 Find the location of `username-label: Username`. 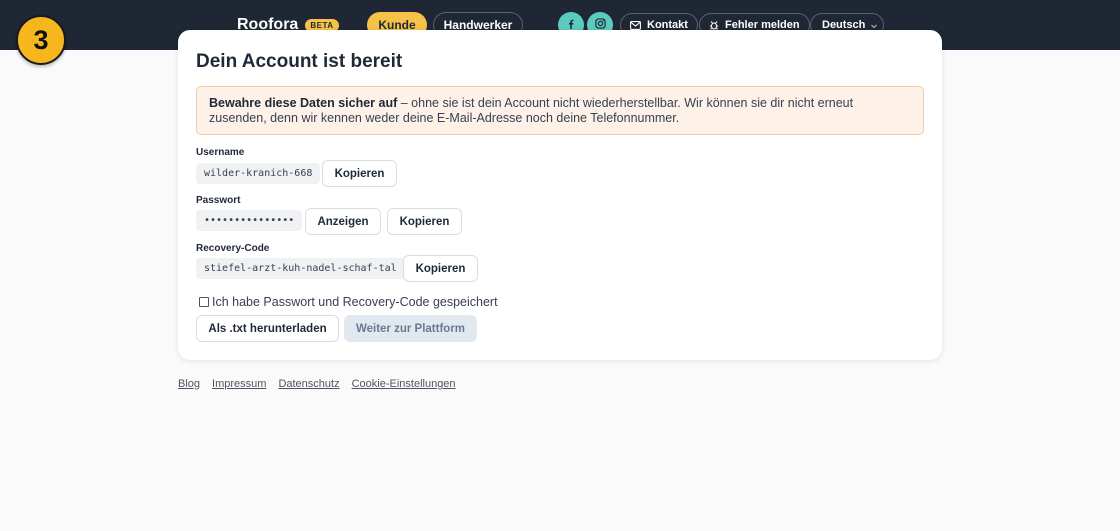

username-label: Username is located at coordinates (220, 152).